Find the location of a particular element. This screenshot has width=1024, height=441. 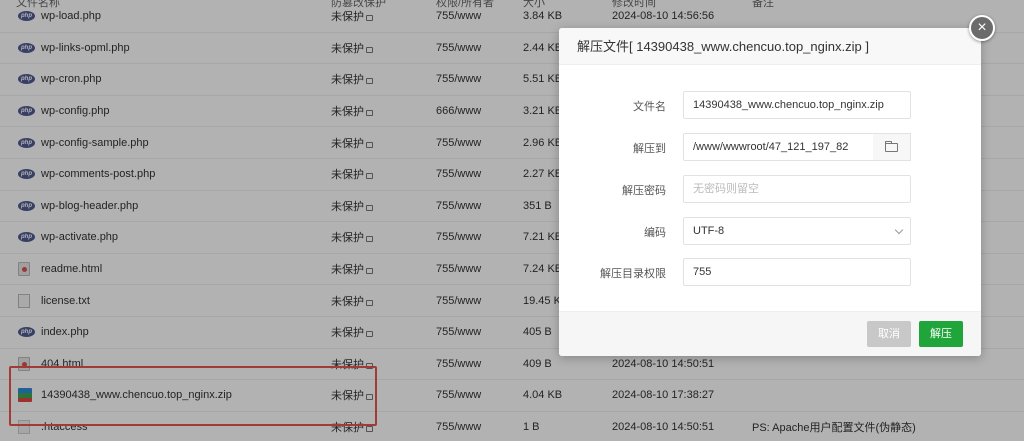

permission-row: 解压目录权限 755 is located at coordinates (770, 273).